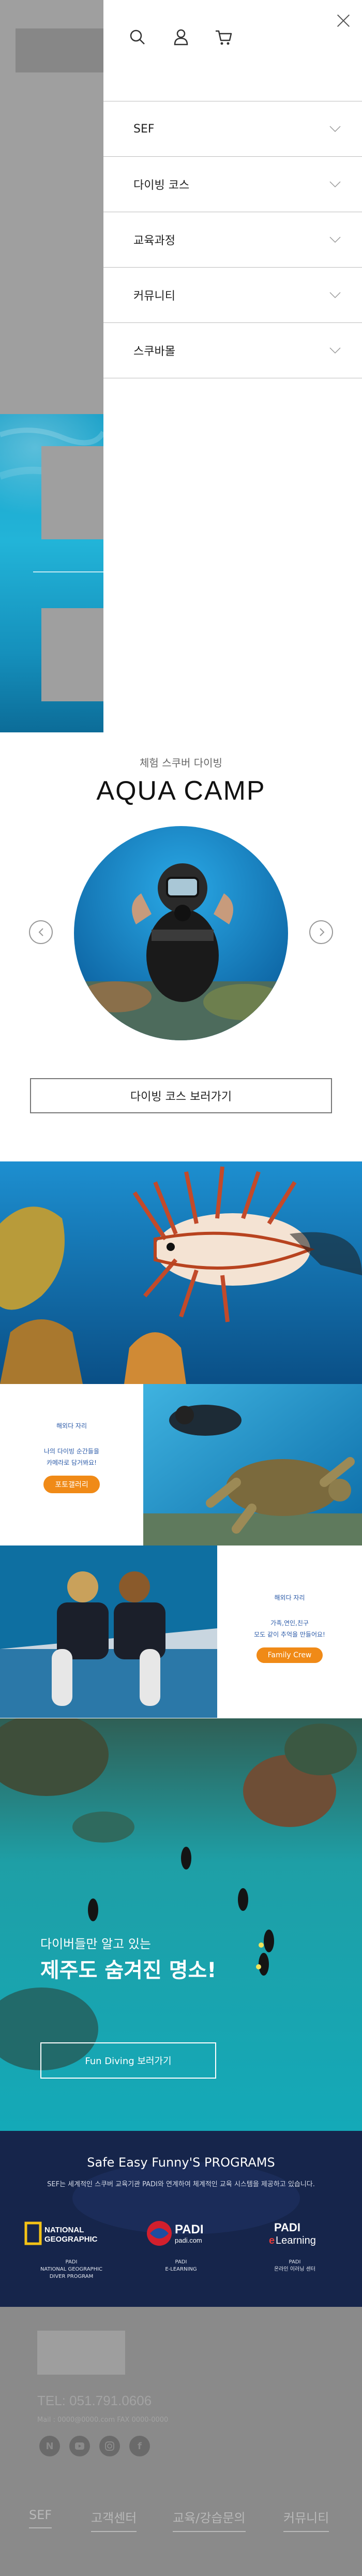 The height and width of the screenshot is (2576, 362). What do you see at coordinates (59, 50) in the screenshot?
I see `site-logo-placeholder` at bounding box center [59, 50].